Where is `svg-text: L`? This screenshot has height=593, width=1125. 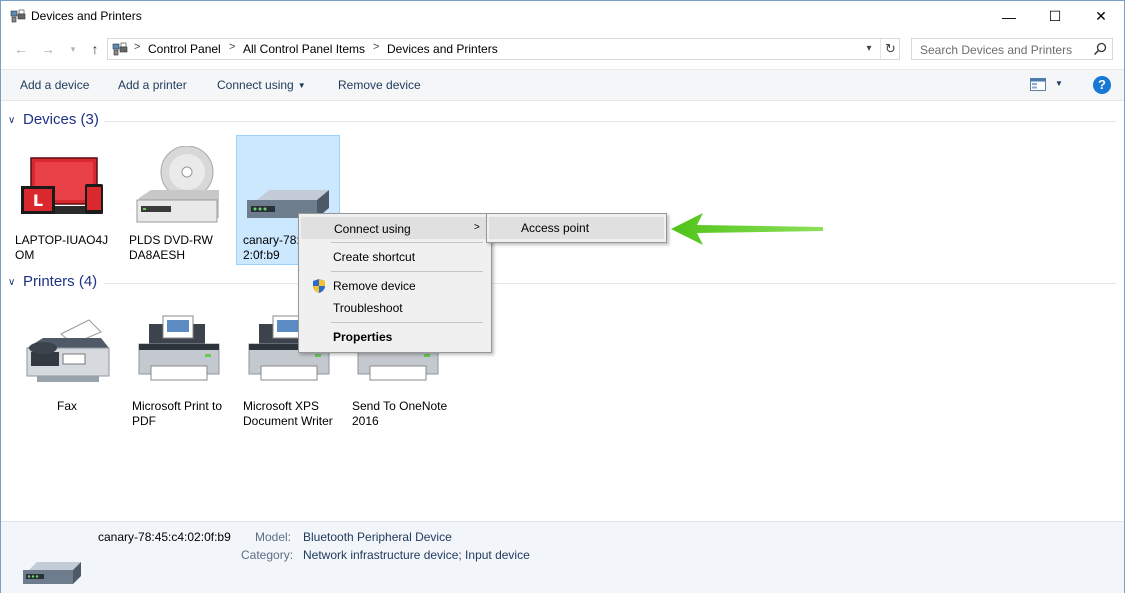
svg-text: L is located at coordinates (38, 200).